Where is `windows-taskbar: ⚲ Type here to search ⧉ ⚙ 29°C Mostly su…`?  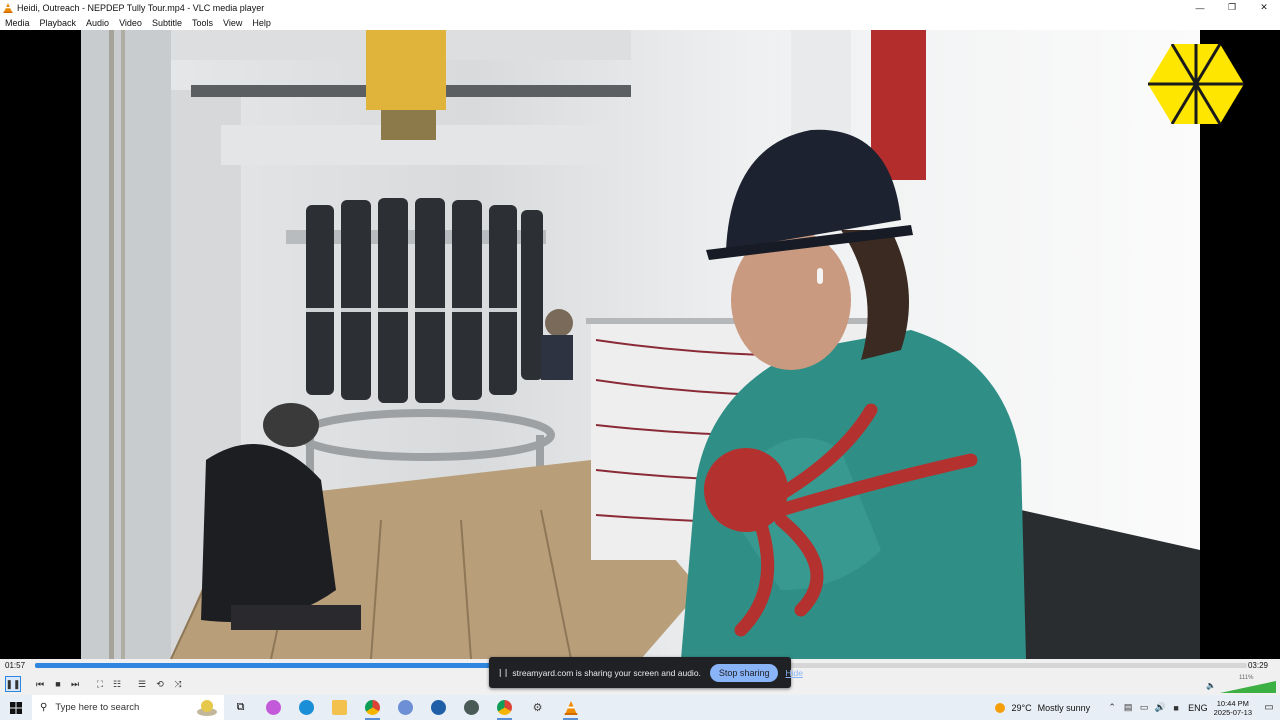
windows-taskbar: ⚲ Type here to search ⧉ ⚙ 29°C Mostly su… is located at coordinates (640, 707).